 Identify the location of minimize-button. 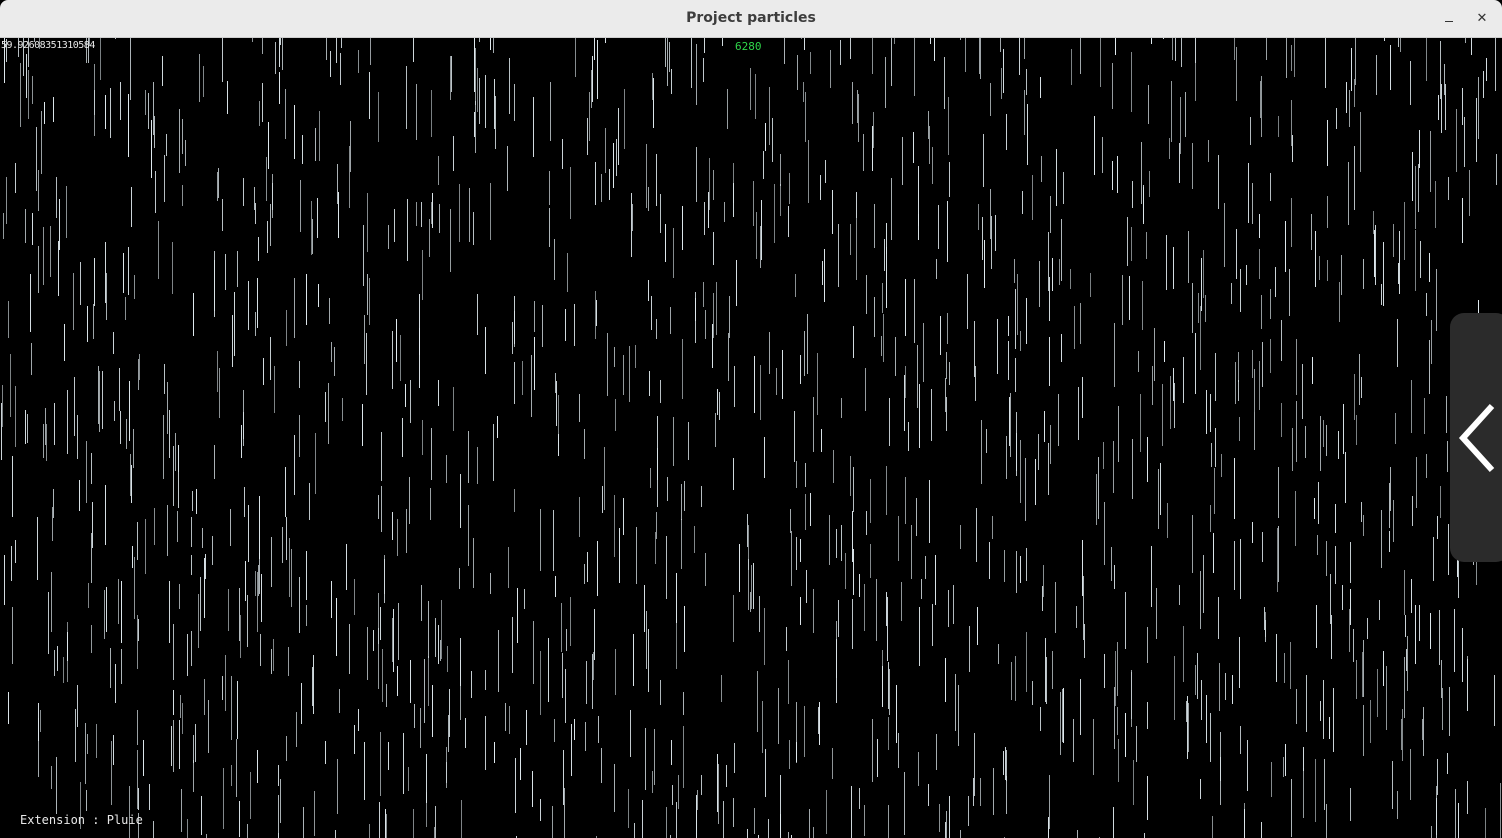
(1449, 19).